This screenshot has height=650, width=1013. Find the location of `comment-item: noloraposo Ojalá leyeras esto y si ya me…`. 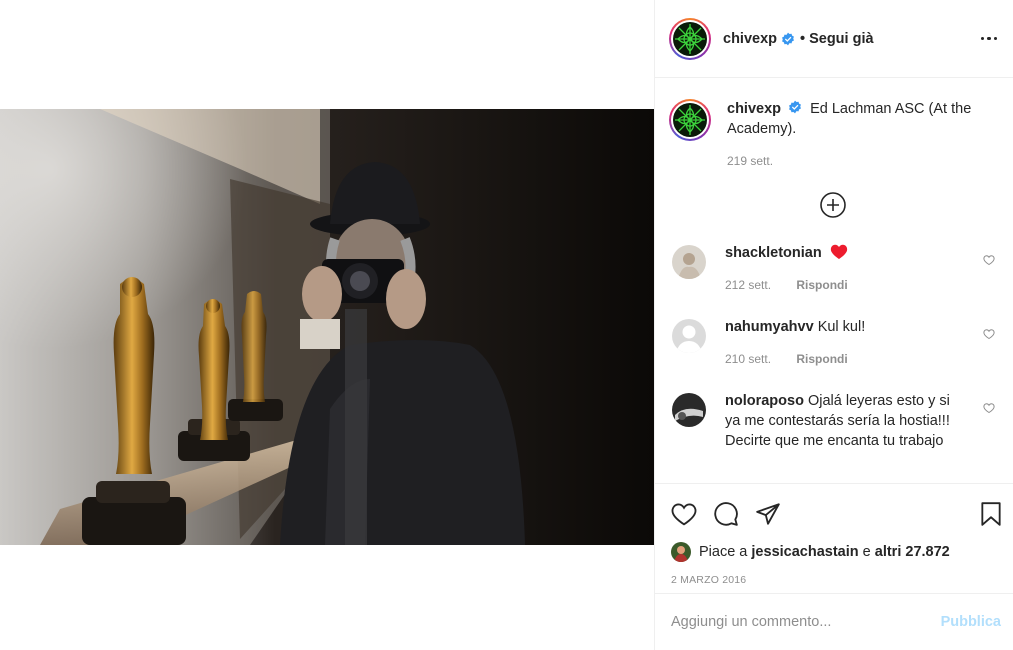

comment-item: noloraposo Ojalá leyeras esto y si ya me… is located at coordinates (833, 421).